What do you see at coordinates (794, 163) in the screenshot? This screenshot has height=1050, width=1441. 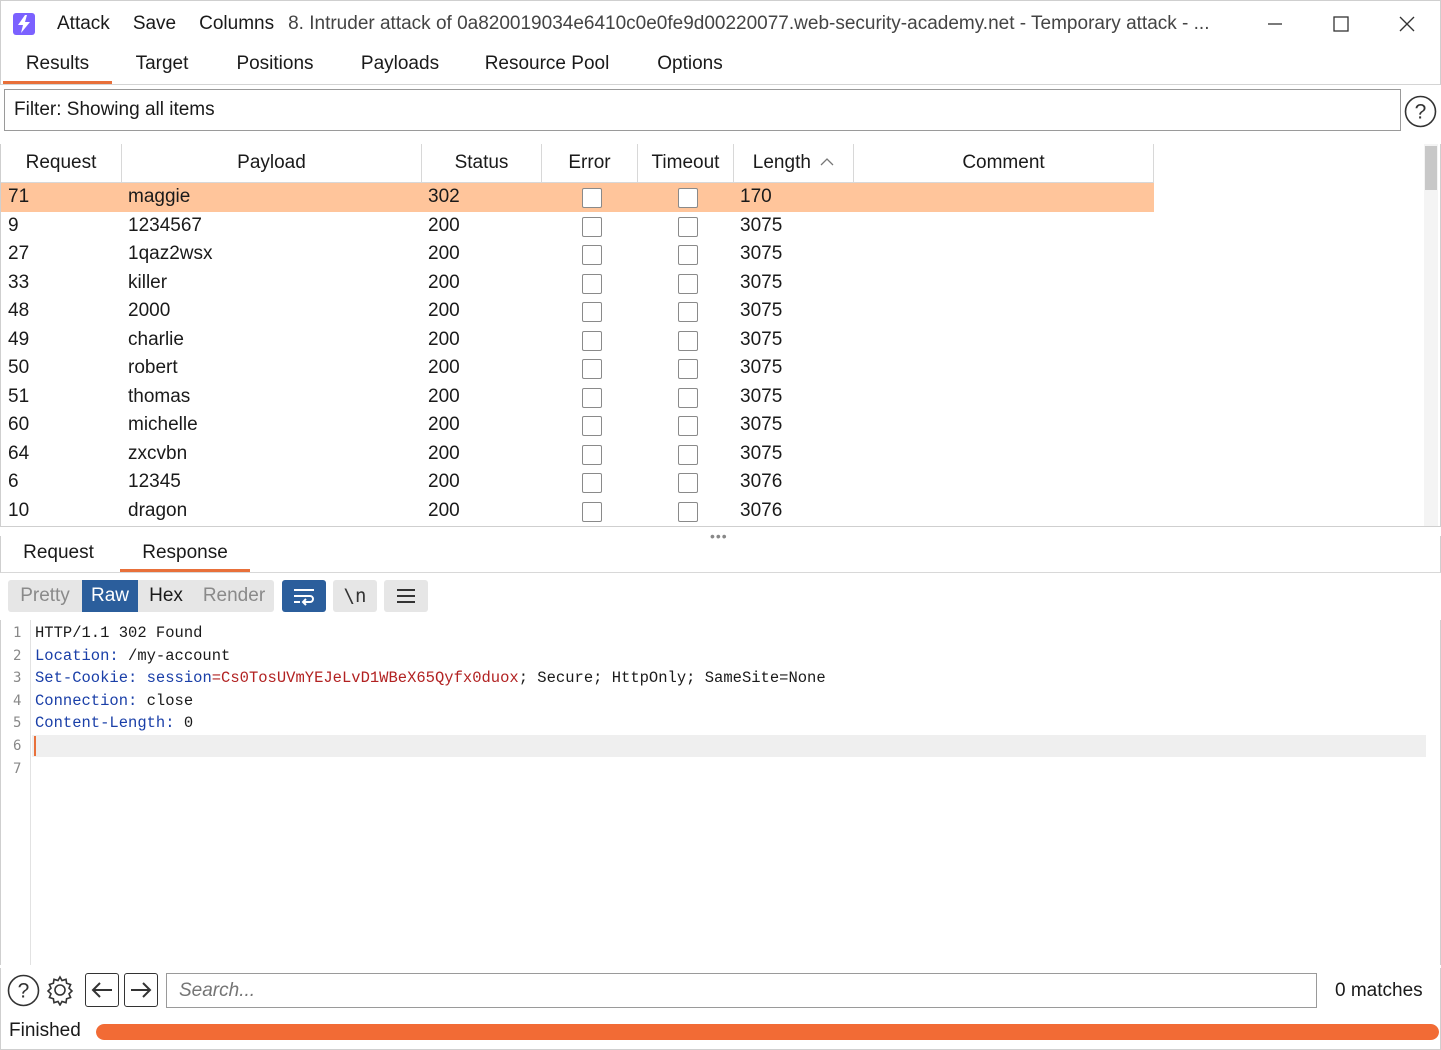 I see `column-header-length: Length` at bounding box center [794, 163].